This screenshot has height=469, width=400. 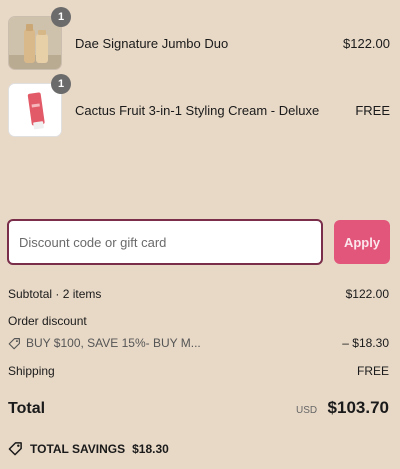 I want to click on total-amount: $103.70, so click(x=358, y=407).